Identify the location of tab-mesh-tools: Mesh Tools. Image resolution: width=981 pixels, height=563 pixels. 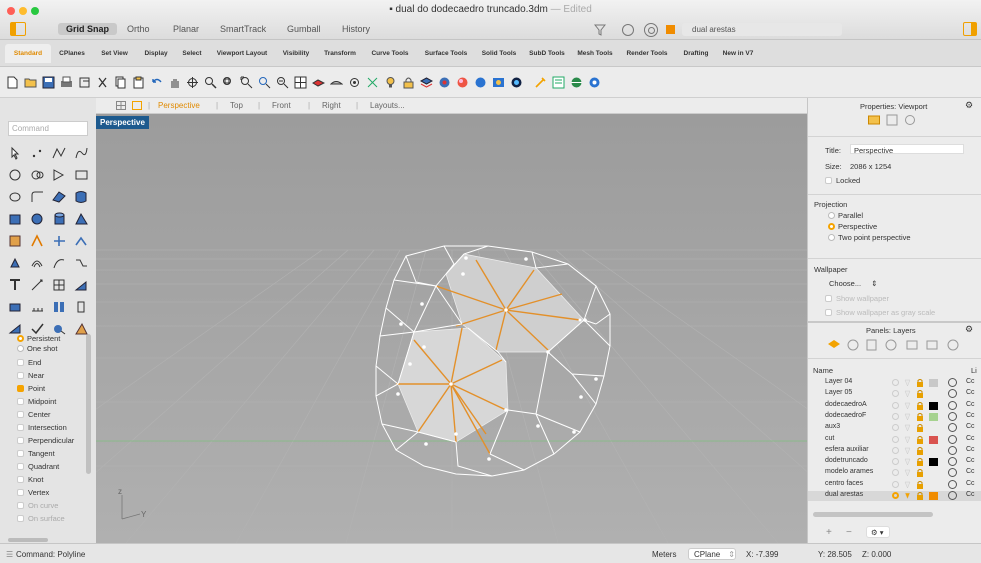
(595, 53).